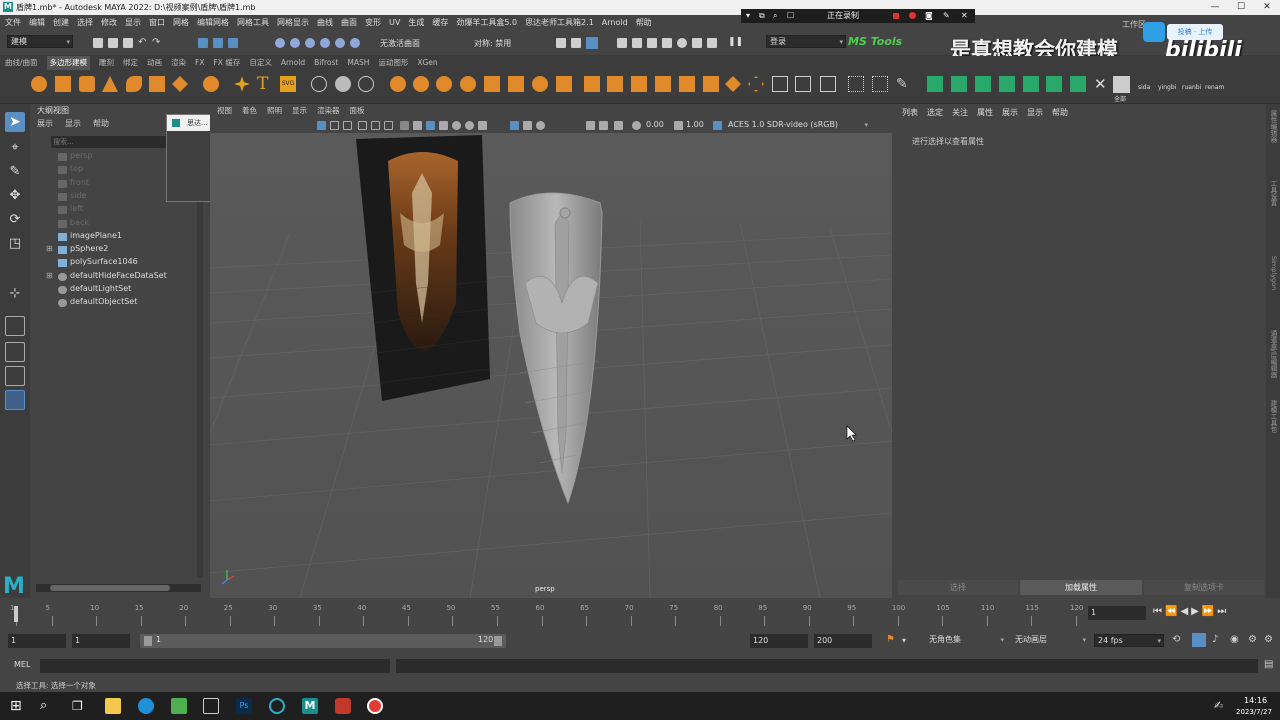 The image size is (1280, 720). Describe the element at coordinates (1060, 112) in the screenshot. I see `attribute-menu-item: 帮助` at that location.